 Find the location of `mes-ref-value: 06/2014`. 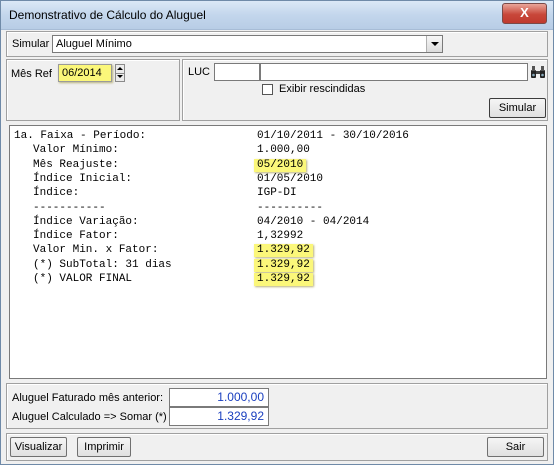

mes-ref-value: 06/2014 is located at coordinates (82, 73).